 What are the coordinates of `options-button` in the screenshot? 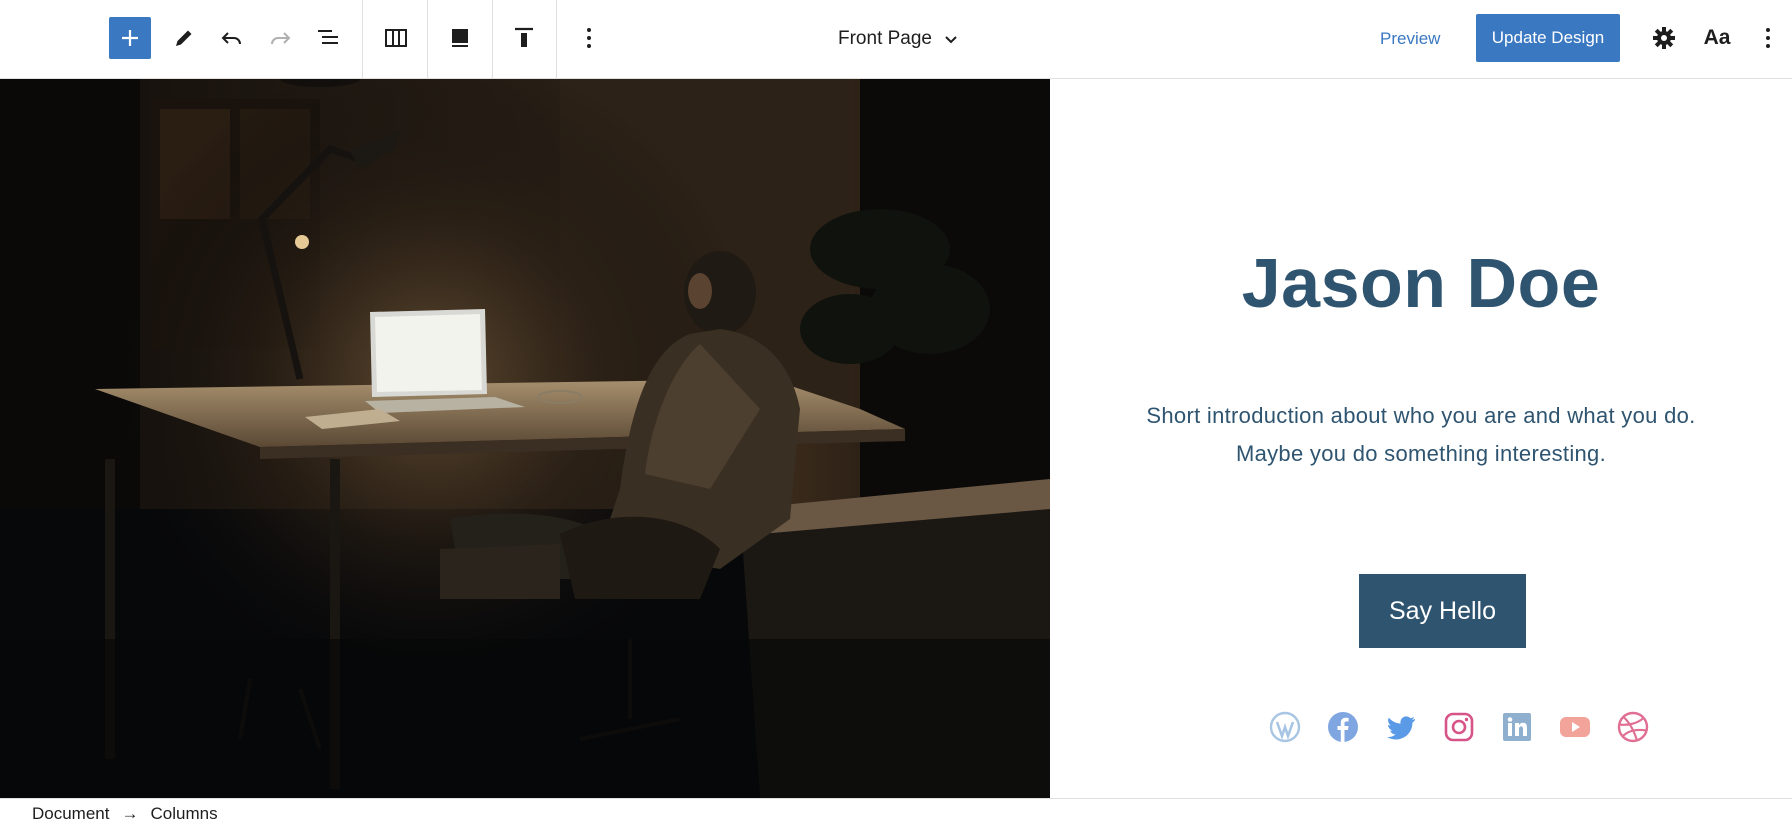 It's located at (1768, 38).